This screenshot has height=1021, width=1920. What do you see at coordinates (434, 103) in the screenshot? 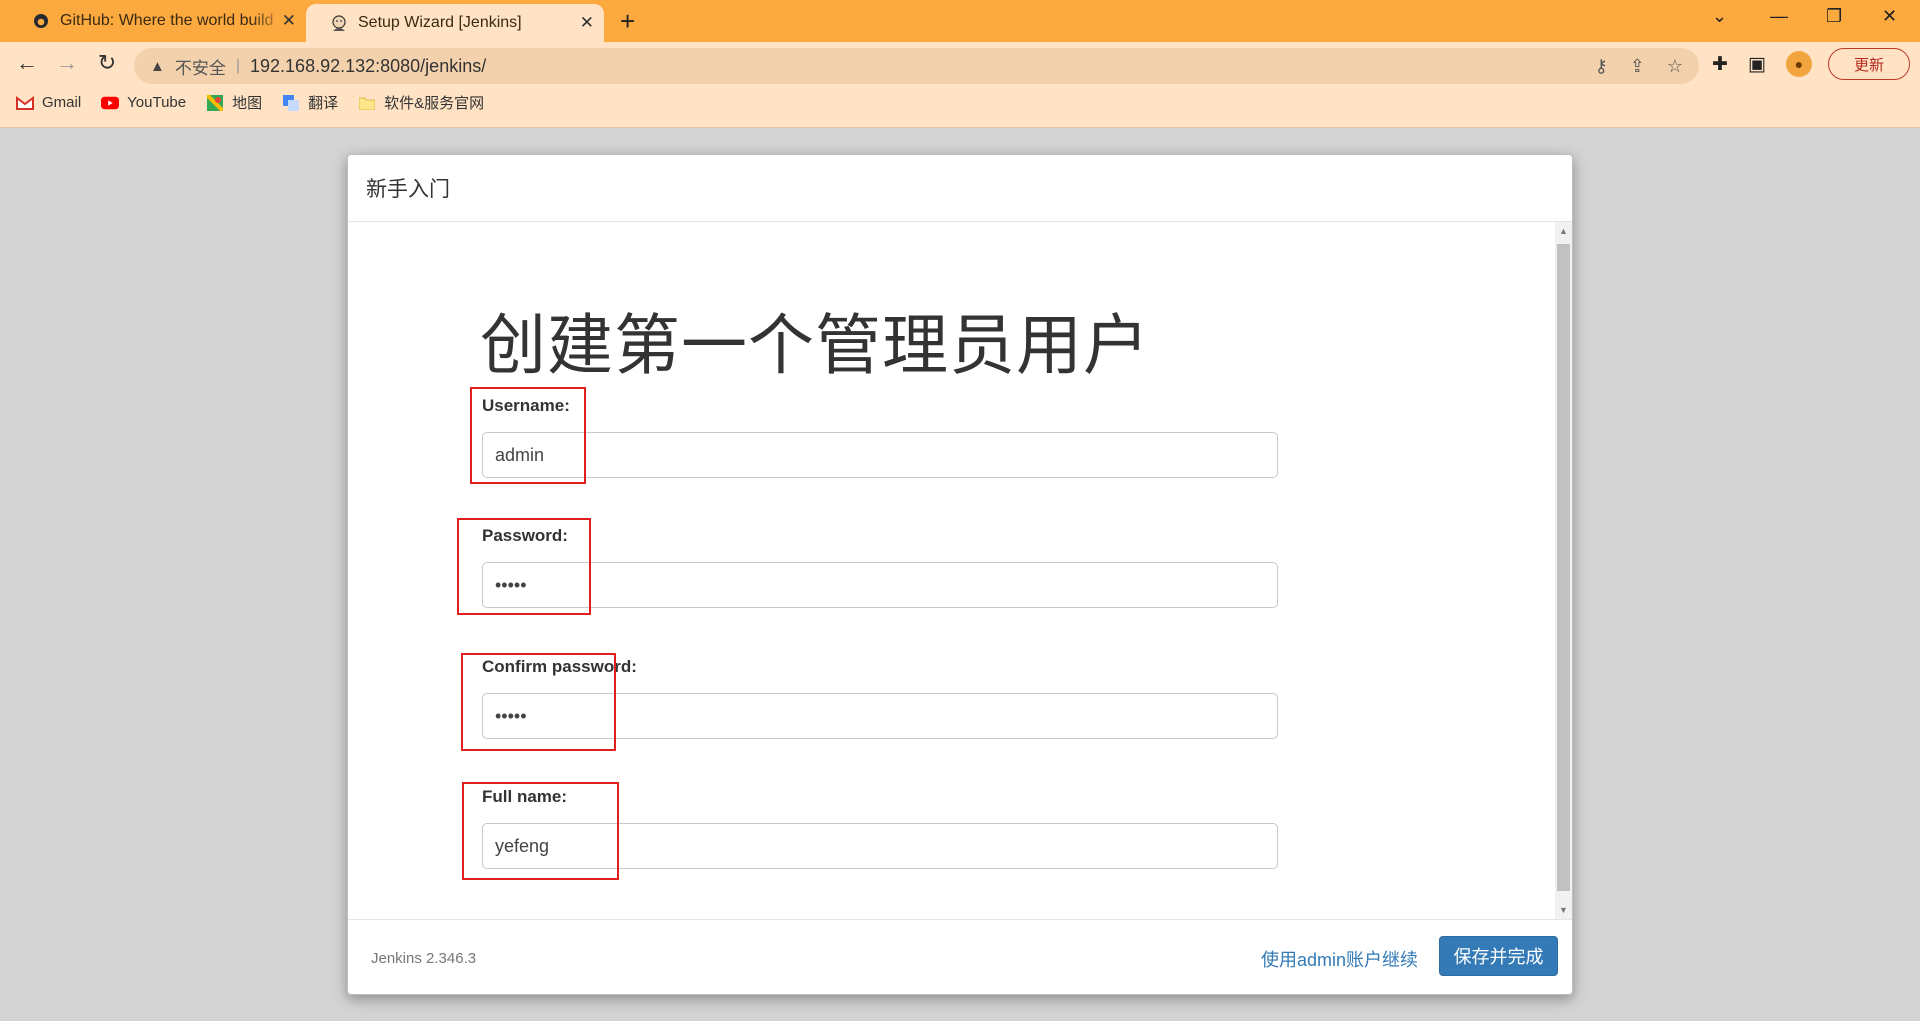
I see `bookmark-label: 软件&服务官网` at bounding box center [434, 103].